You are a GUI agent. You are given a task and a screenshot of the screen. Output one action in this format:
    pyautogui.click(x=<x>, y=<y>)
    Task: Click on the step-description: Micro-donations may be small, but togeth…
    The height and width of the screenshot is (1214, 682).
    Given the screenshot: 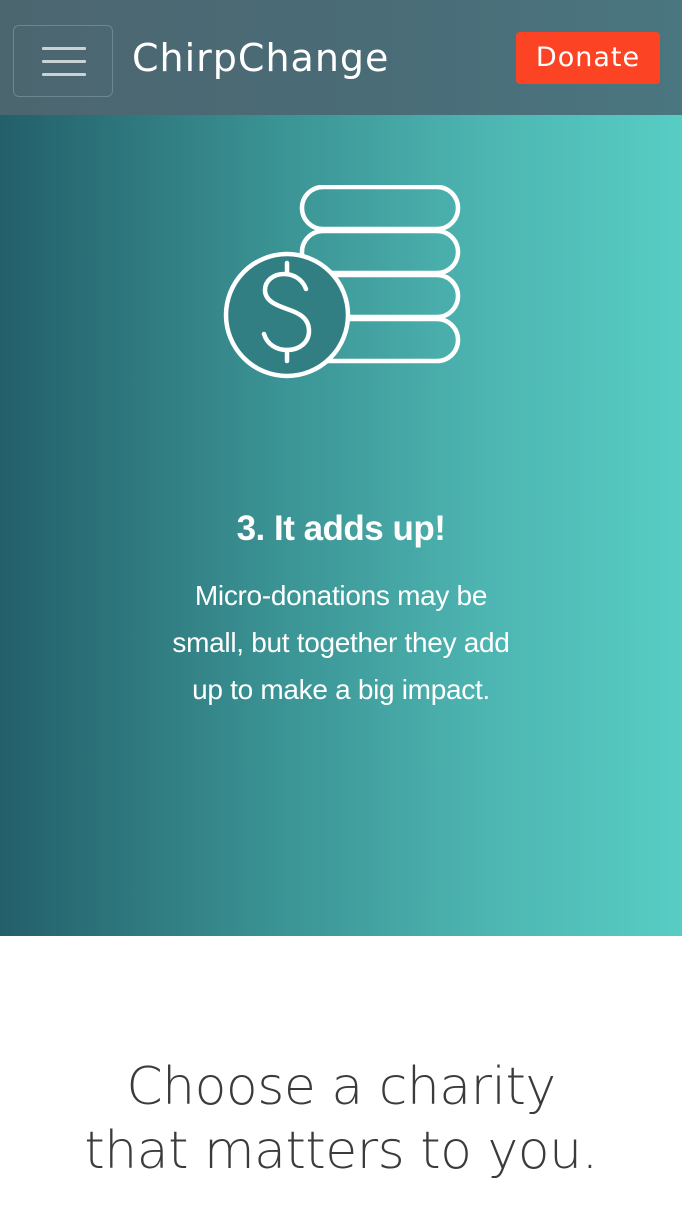 What is the action you would take?
    pyautogui.click(x=341, y=642)
    